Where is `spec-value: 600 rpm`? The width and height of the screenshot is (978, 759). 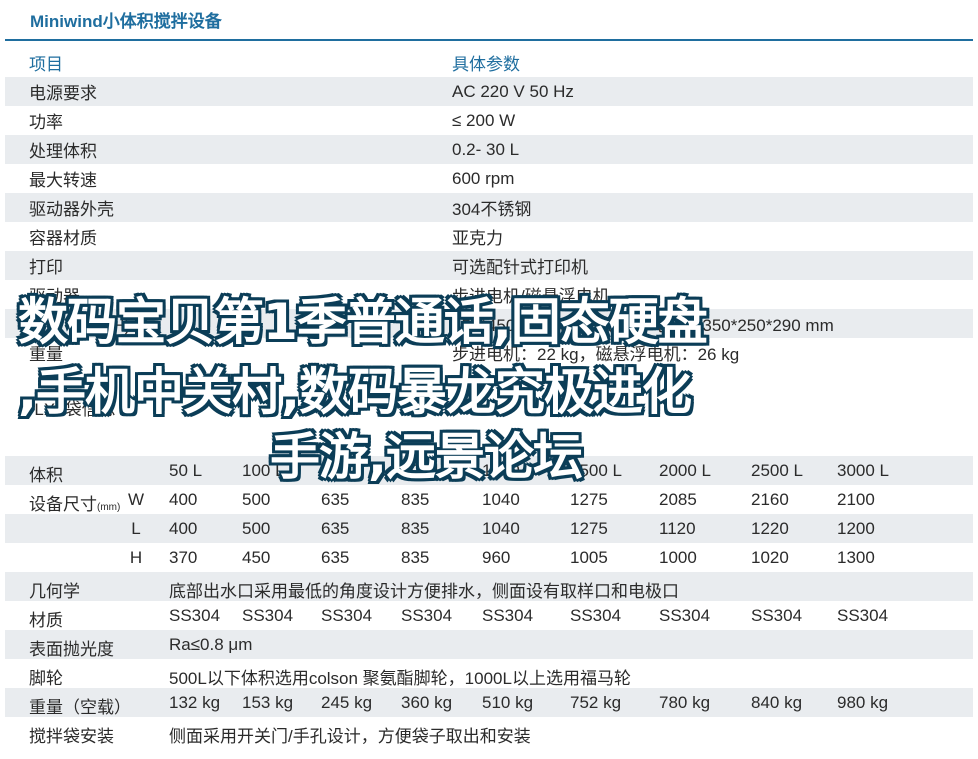 spec-value: 600 rpm is located at coordinates (483, 178).